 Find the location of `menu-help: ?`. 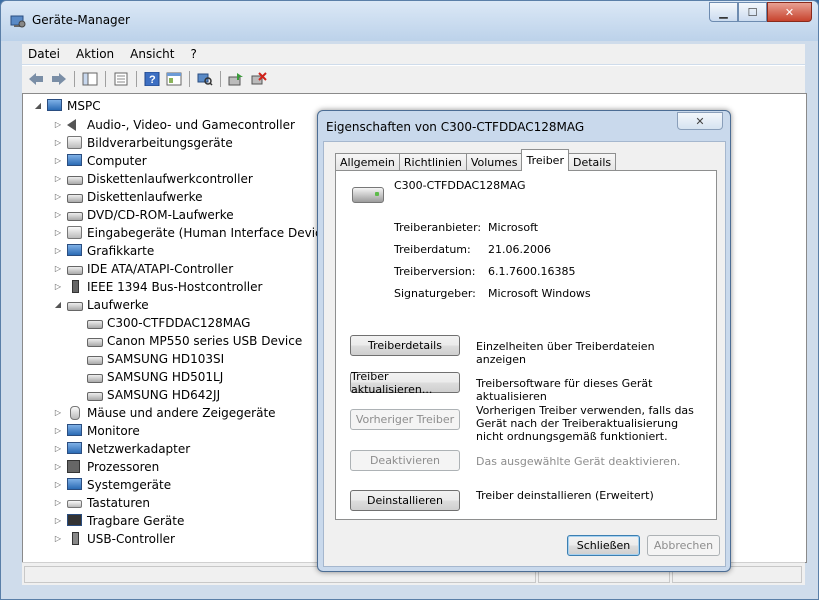

menu-help: ? is located at coordinates (193, 54).